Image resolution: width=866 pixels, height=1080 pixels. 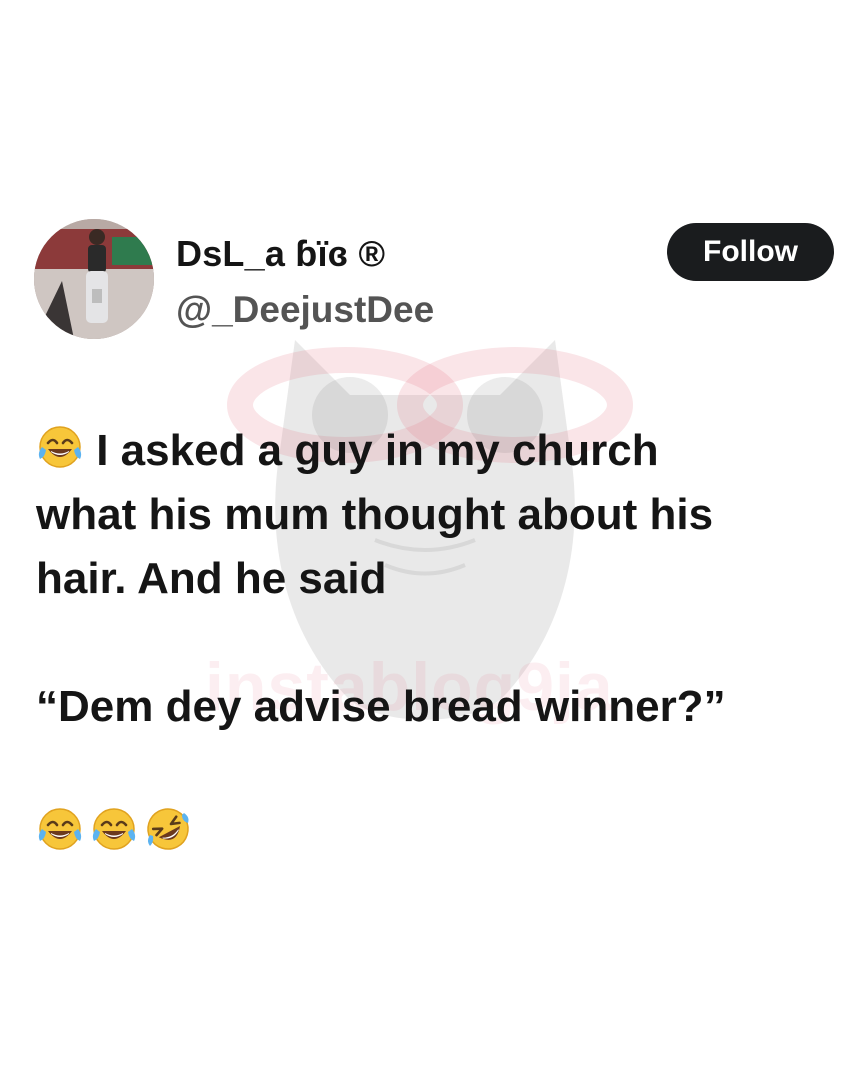 I want to click on emoji-row, so click(x=436, y=835).